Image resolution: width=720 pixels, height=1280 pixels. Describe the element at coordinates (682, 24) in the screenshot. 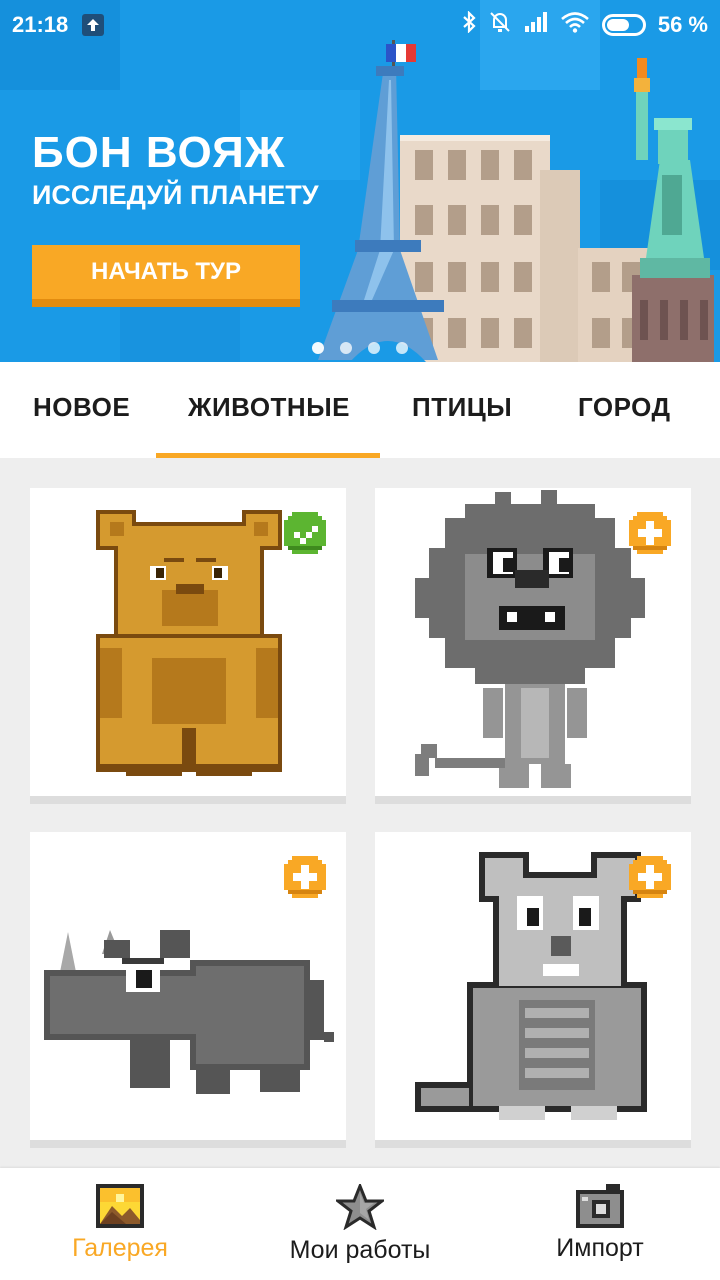

I see `battery-percent: 56 %` at that location.